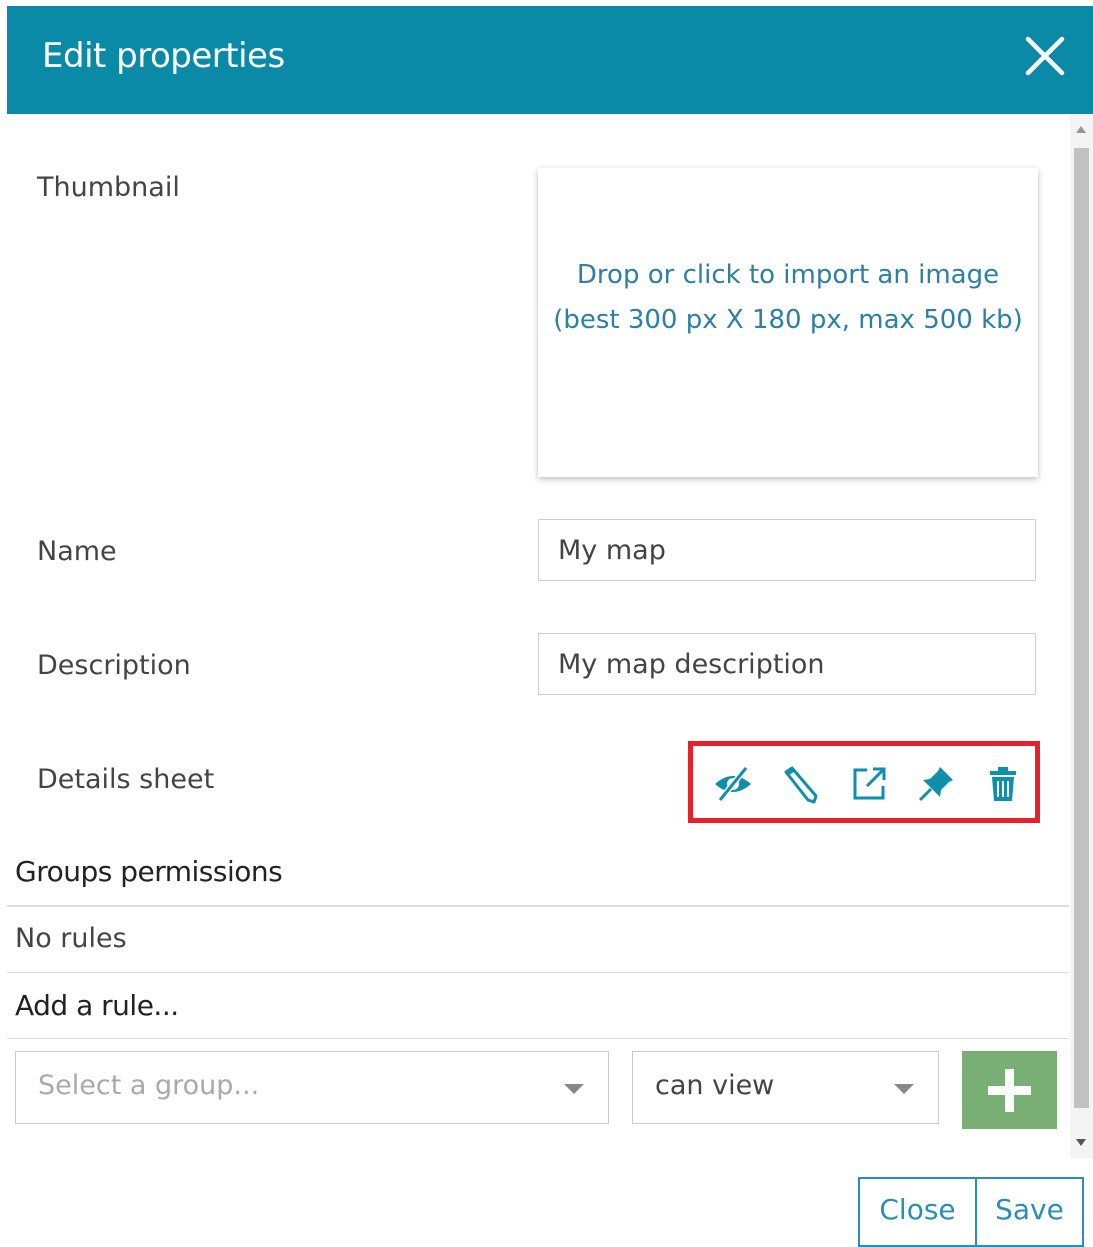  Describe the element at coordinates (787, 550) in the screenshot. I see `name-input` at that location.